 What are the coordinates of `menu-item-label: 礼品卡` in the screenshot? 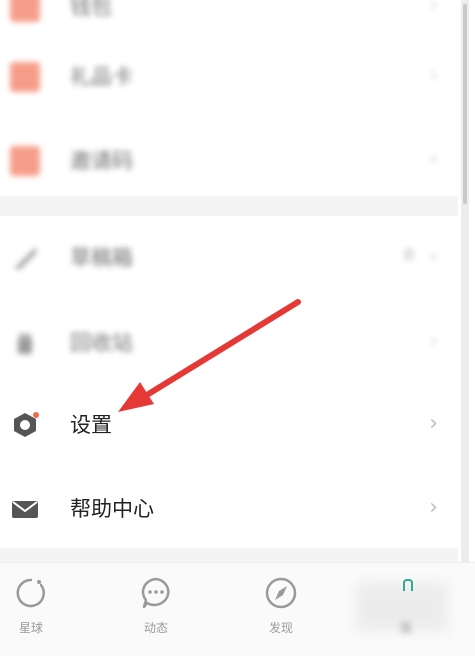 It's located at (101, 77).